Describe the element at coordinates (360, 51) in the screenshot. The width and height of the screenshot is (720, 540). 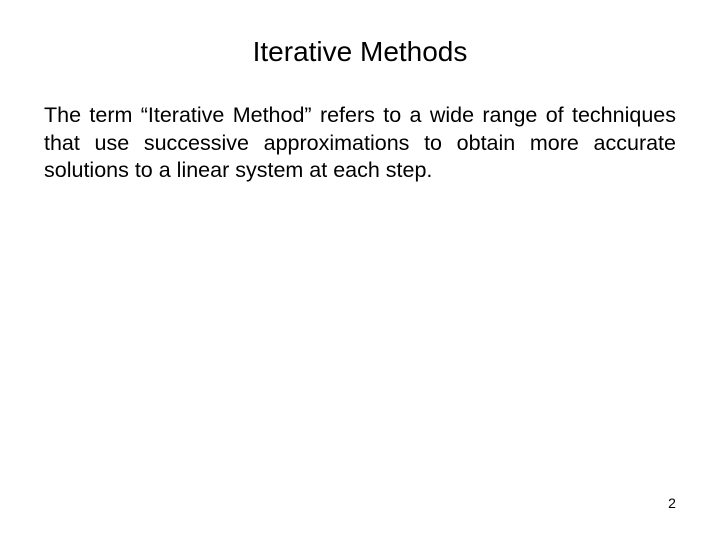
I see `slide-title: Iterative Methods` at that location.